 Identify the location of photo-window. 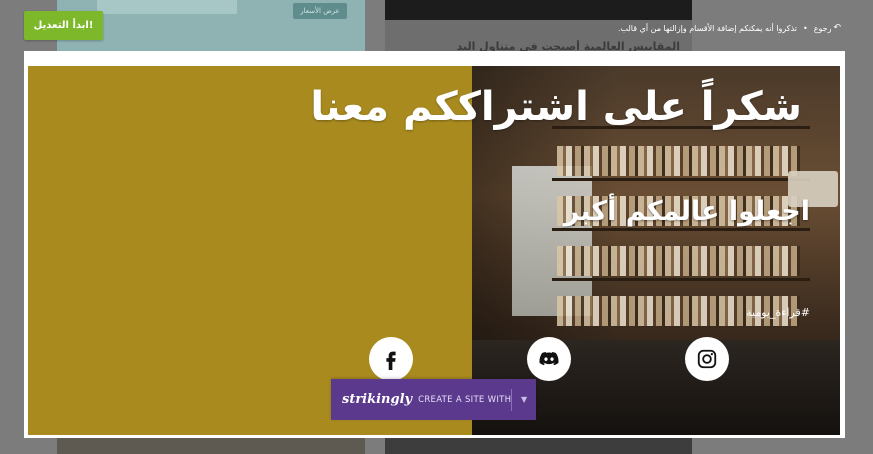
(552, 241).